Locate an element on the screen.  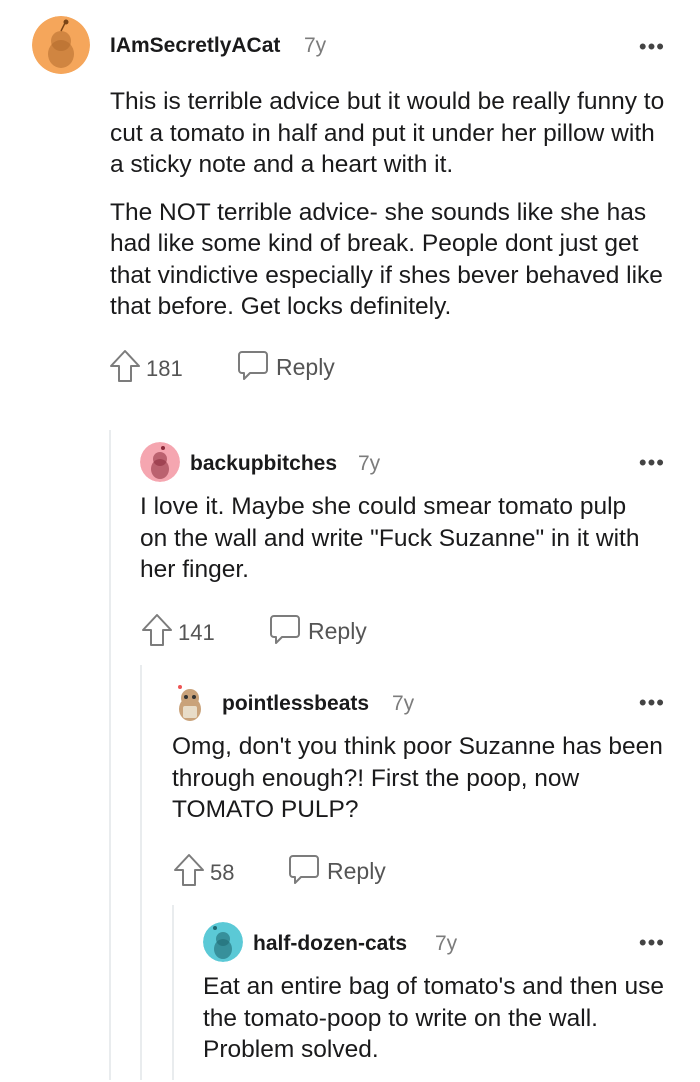
comment-actions: 181 Reply is located at coordinates (404, 368).